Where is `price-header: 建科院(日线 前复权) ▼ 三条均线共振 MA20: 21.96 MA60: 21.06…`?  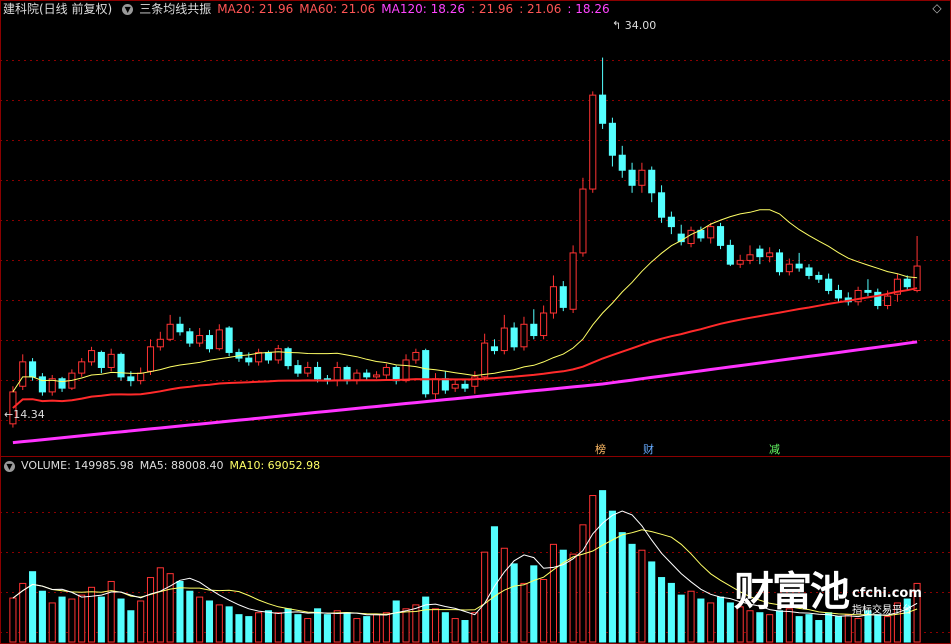
price-header: 建科院(日线 前复权) ▼ 三条均线共振 MA20: 21.96 MA60: 21.06… is located at coordinates (308, 10).